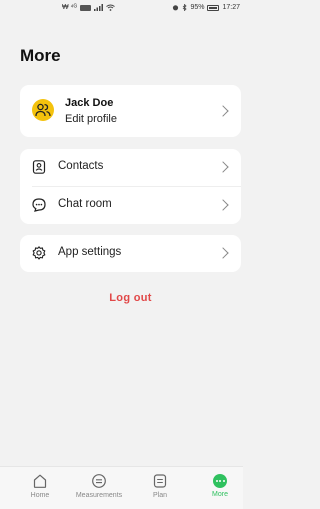  What do you see at coordinates (231, 7) in the screenshot?
I see `status-time: 17:27` at bounding box center [231, 7].